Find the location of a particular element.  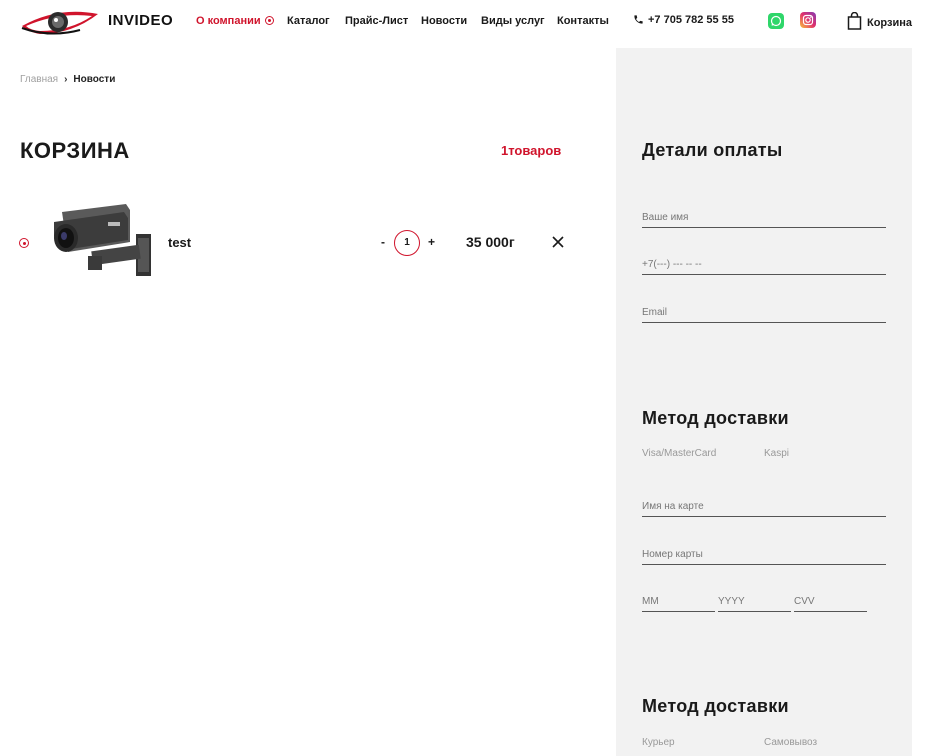

card-month-field: MM is located at coordinates (678, 601).